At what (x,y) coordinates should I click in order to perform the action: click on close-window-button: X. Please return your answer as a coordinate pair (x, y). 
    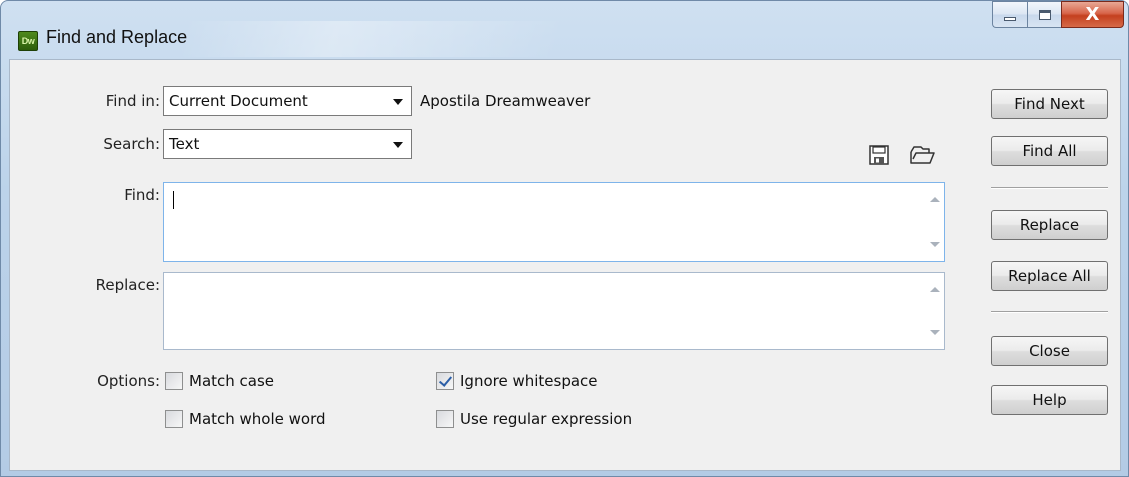
    Looking at the image, I should click on (1092, 14).